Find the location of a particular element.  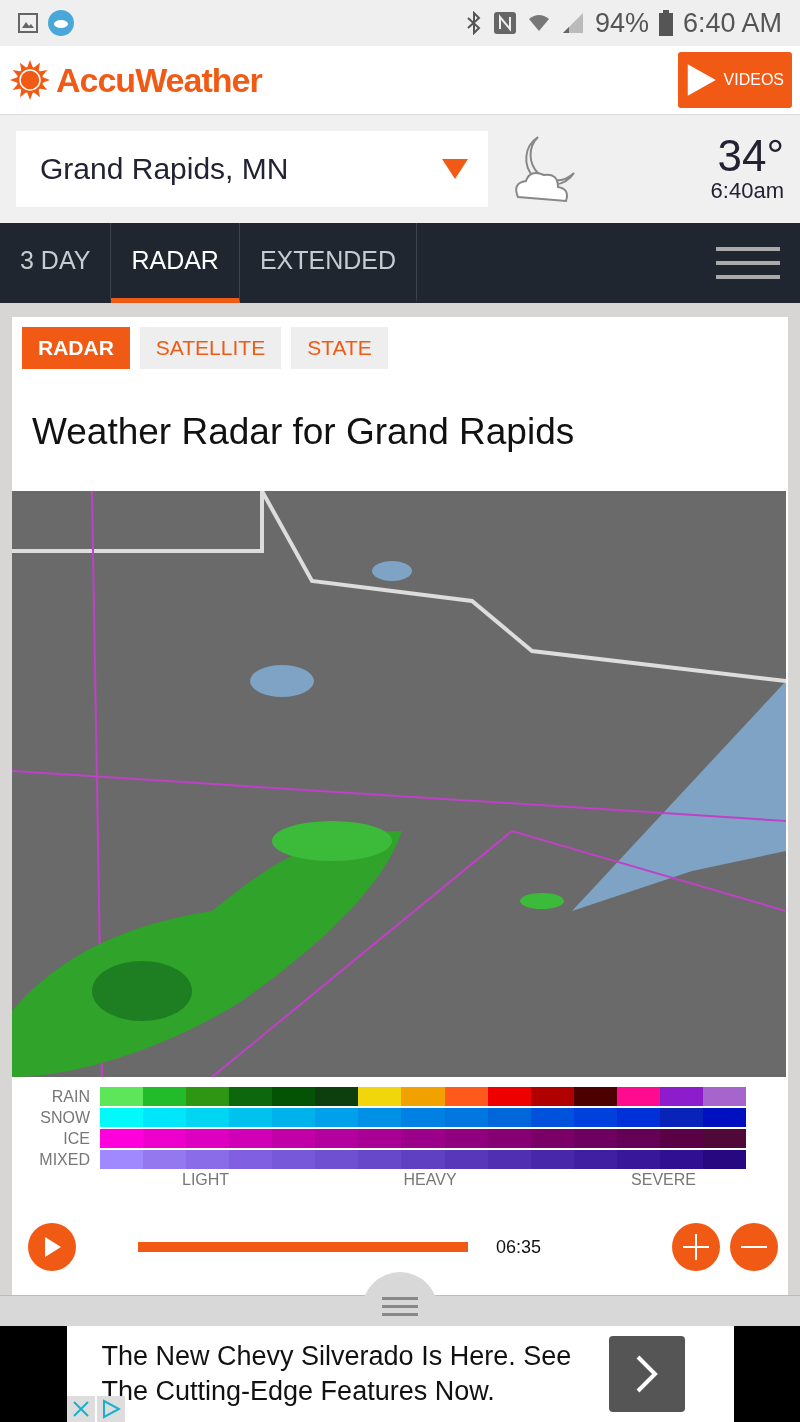

play-icon is located at coordinates (52, 1247).